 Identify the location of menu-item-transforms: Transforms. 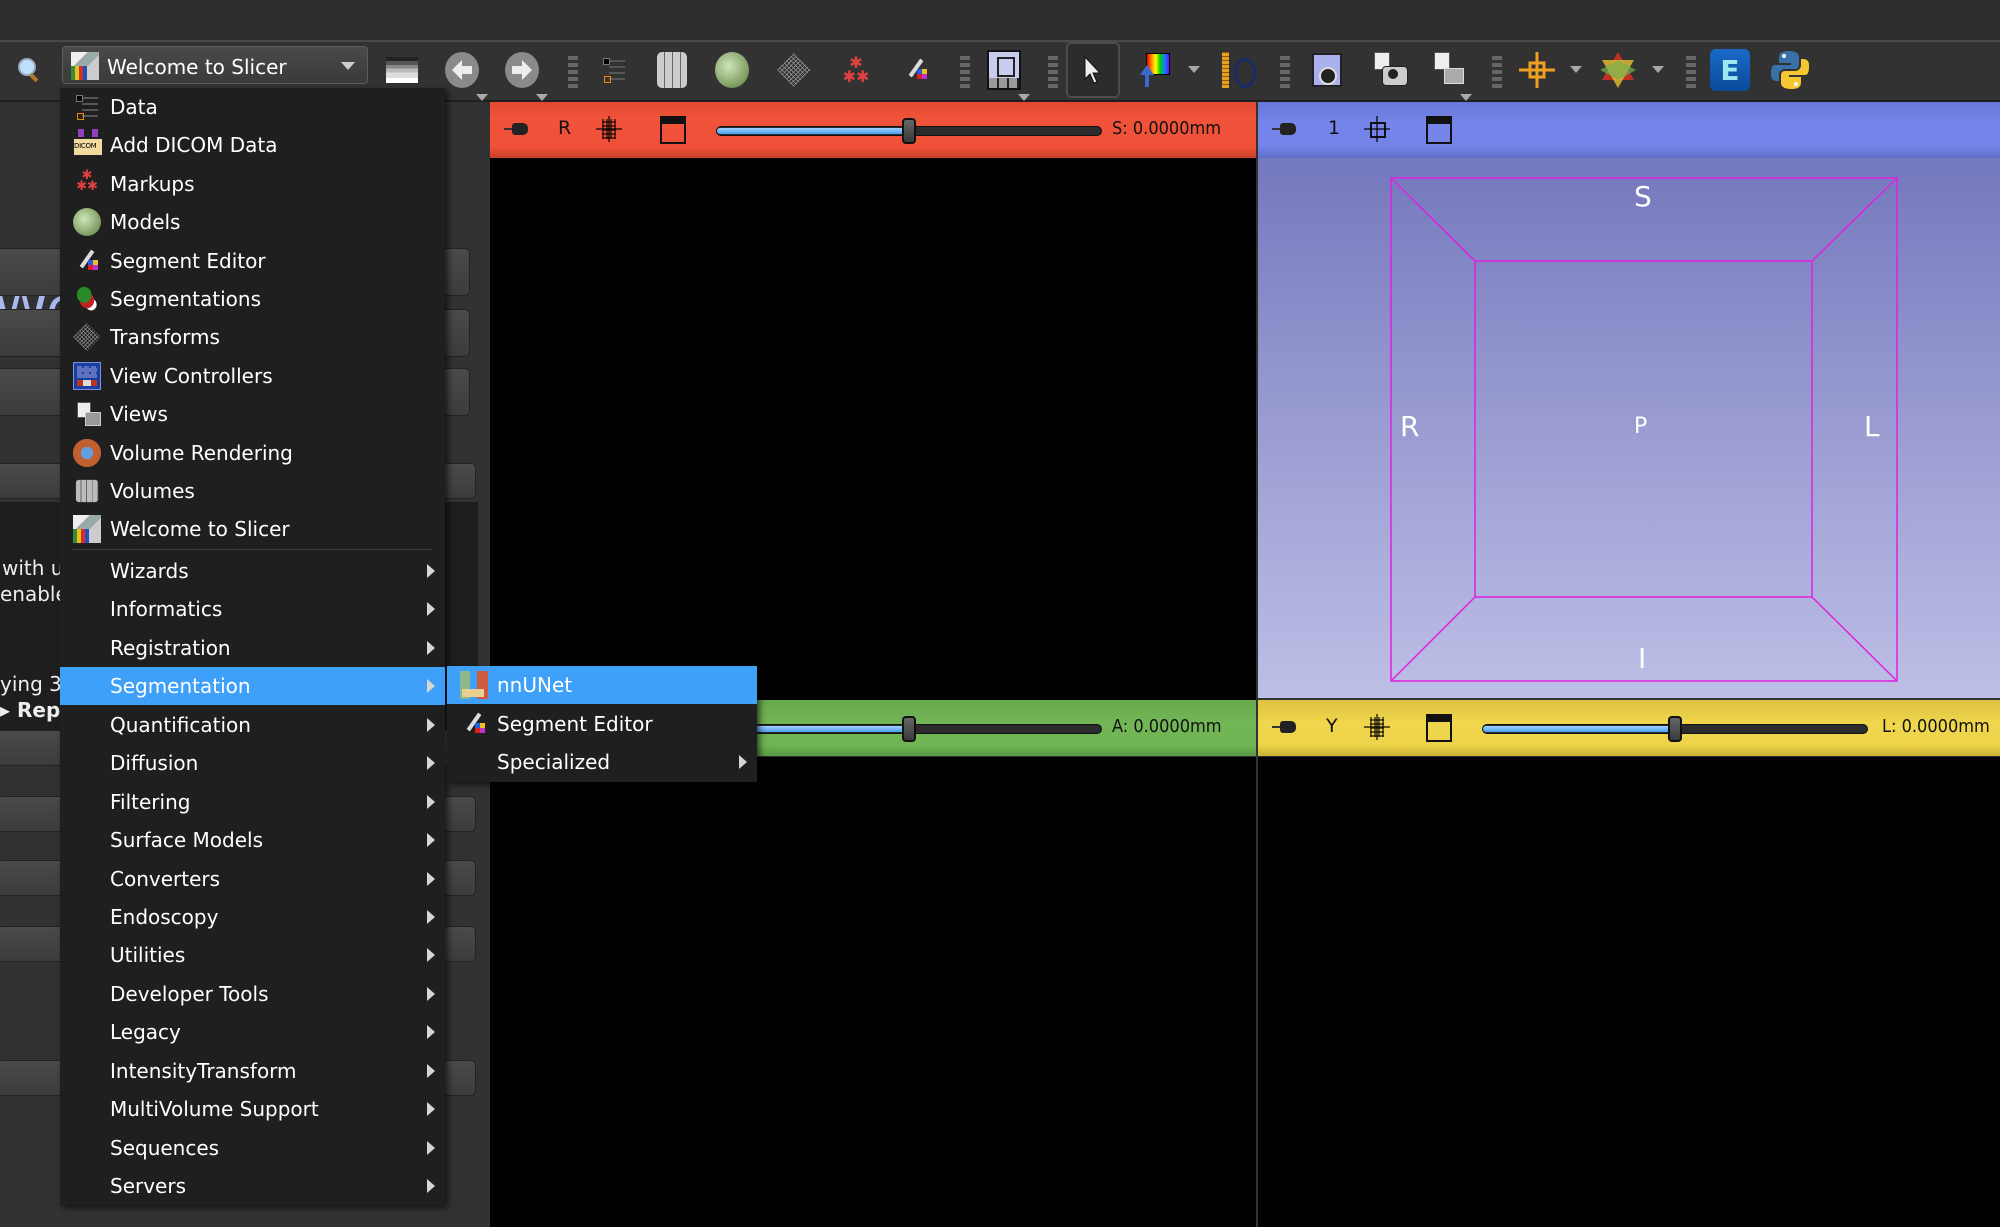
(252, 337).